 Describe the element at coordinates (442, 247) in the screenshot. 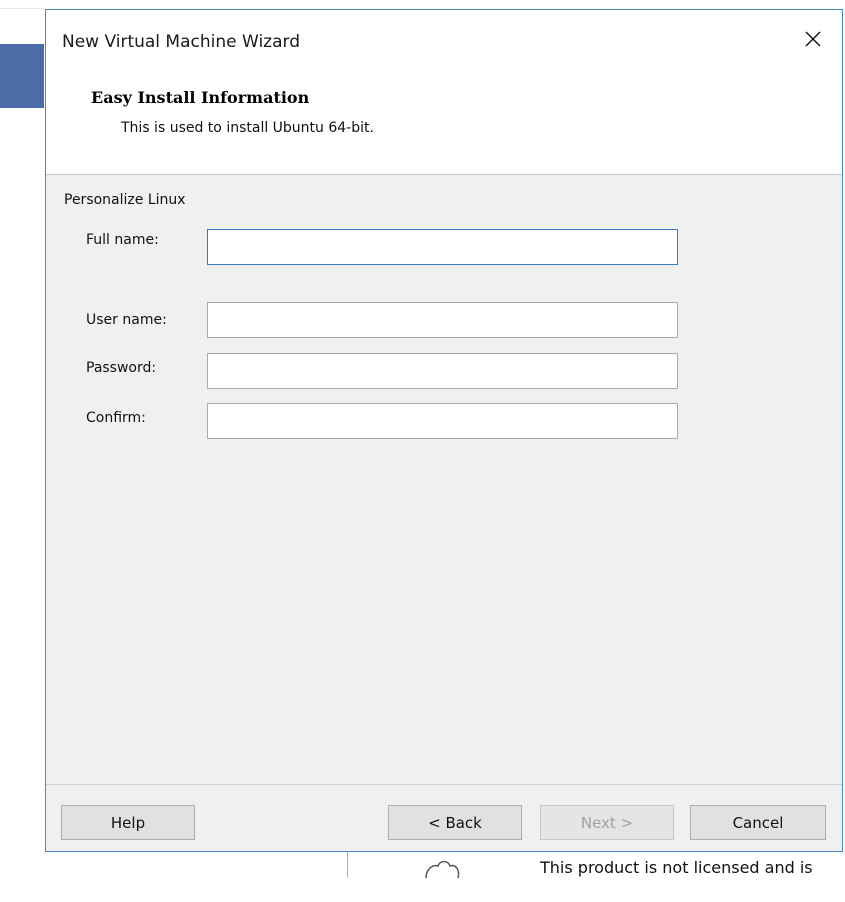

I see `full-name-input` at that location.